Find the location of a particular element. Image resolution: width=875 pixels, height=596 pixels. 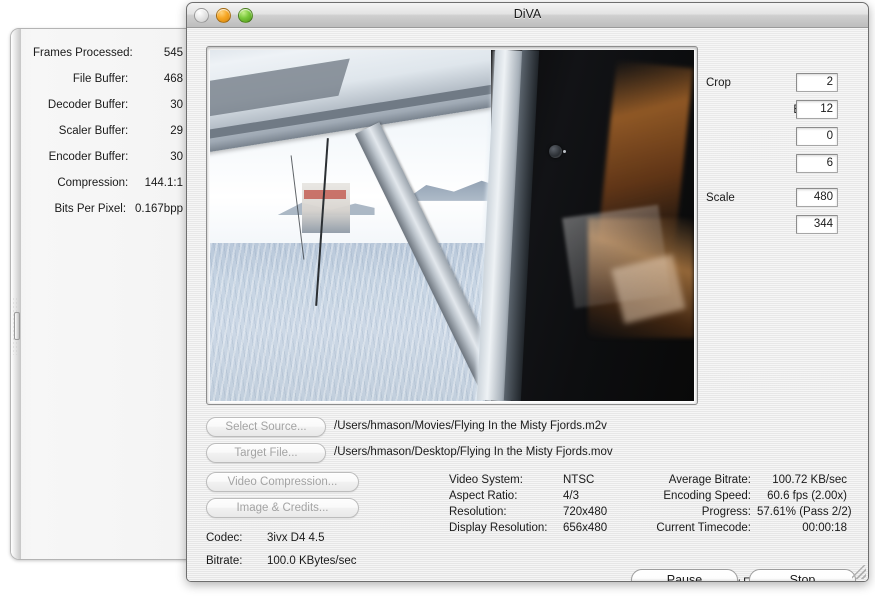

stat-value: 545 is located at coordinates (173, 53).